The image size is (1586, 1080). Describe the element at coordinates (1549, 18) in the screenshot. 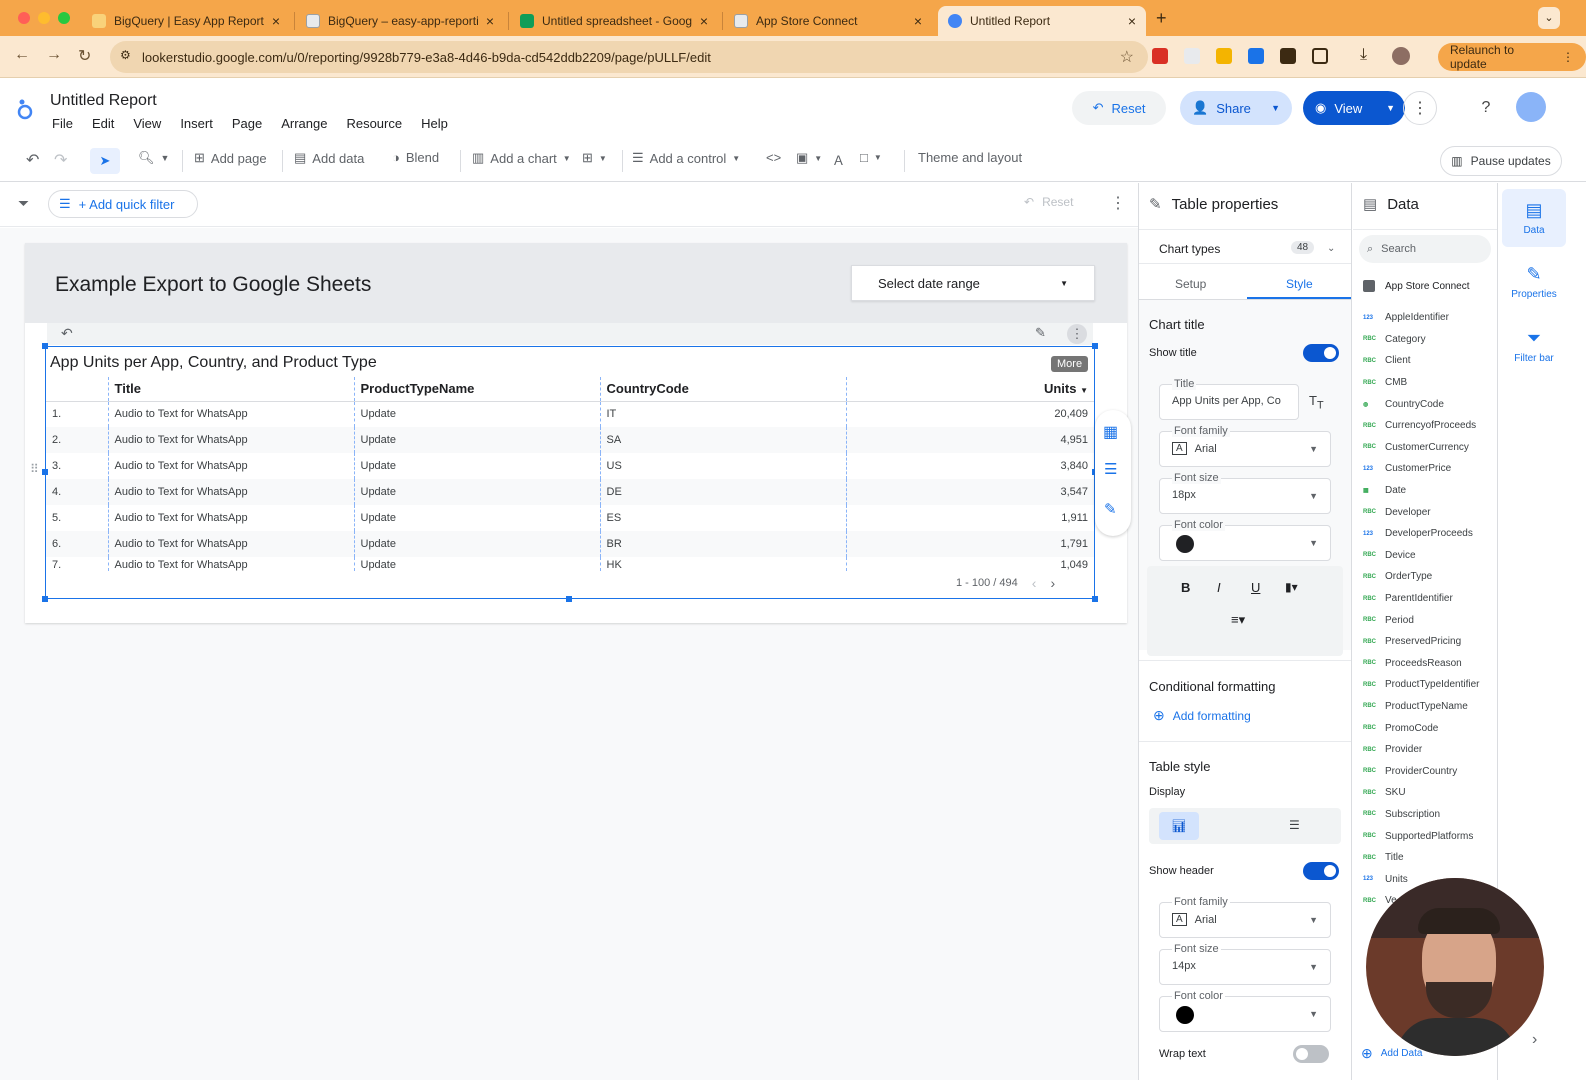

I see `tab-search-button: ⌄` at that location.